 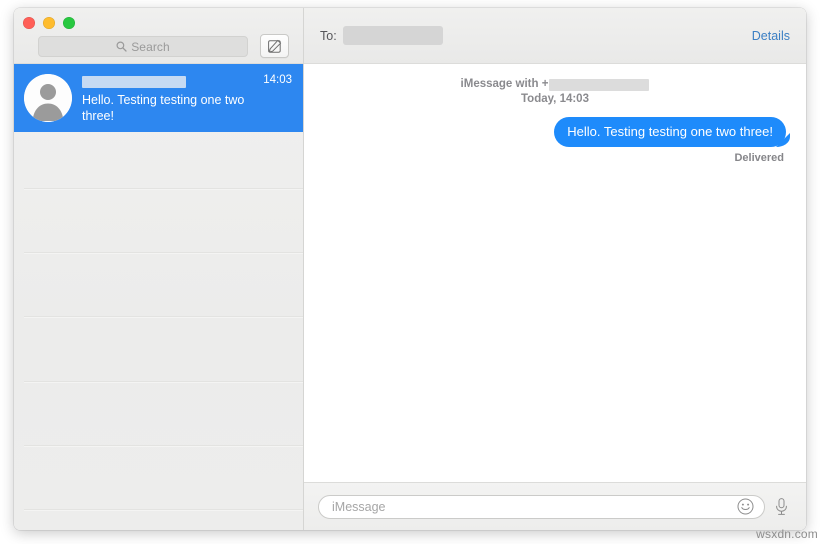 I want to click on message-composer: iMessage, so click(x=555, y=506).